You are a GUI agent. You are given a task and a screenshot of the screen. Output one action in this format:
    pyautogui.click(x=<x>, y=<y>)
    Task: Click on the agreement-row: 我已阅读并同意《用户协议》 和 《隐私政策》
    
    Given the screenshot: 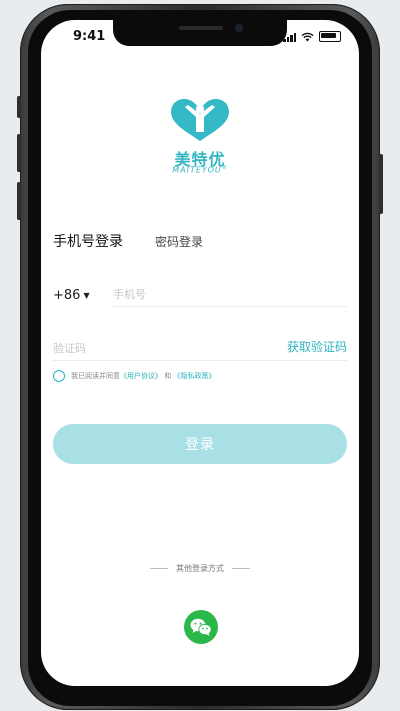 What is the action you would take?
    pyautogui.click(x=134, y=376)
    